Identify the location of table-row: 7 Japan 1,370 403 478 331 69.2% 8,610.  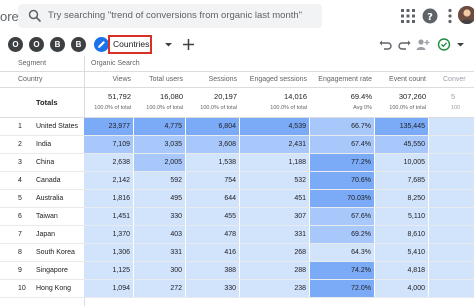
(237, 235).